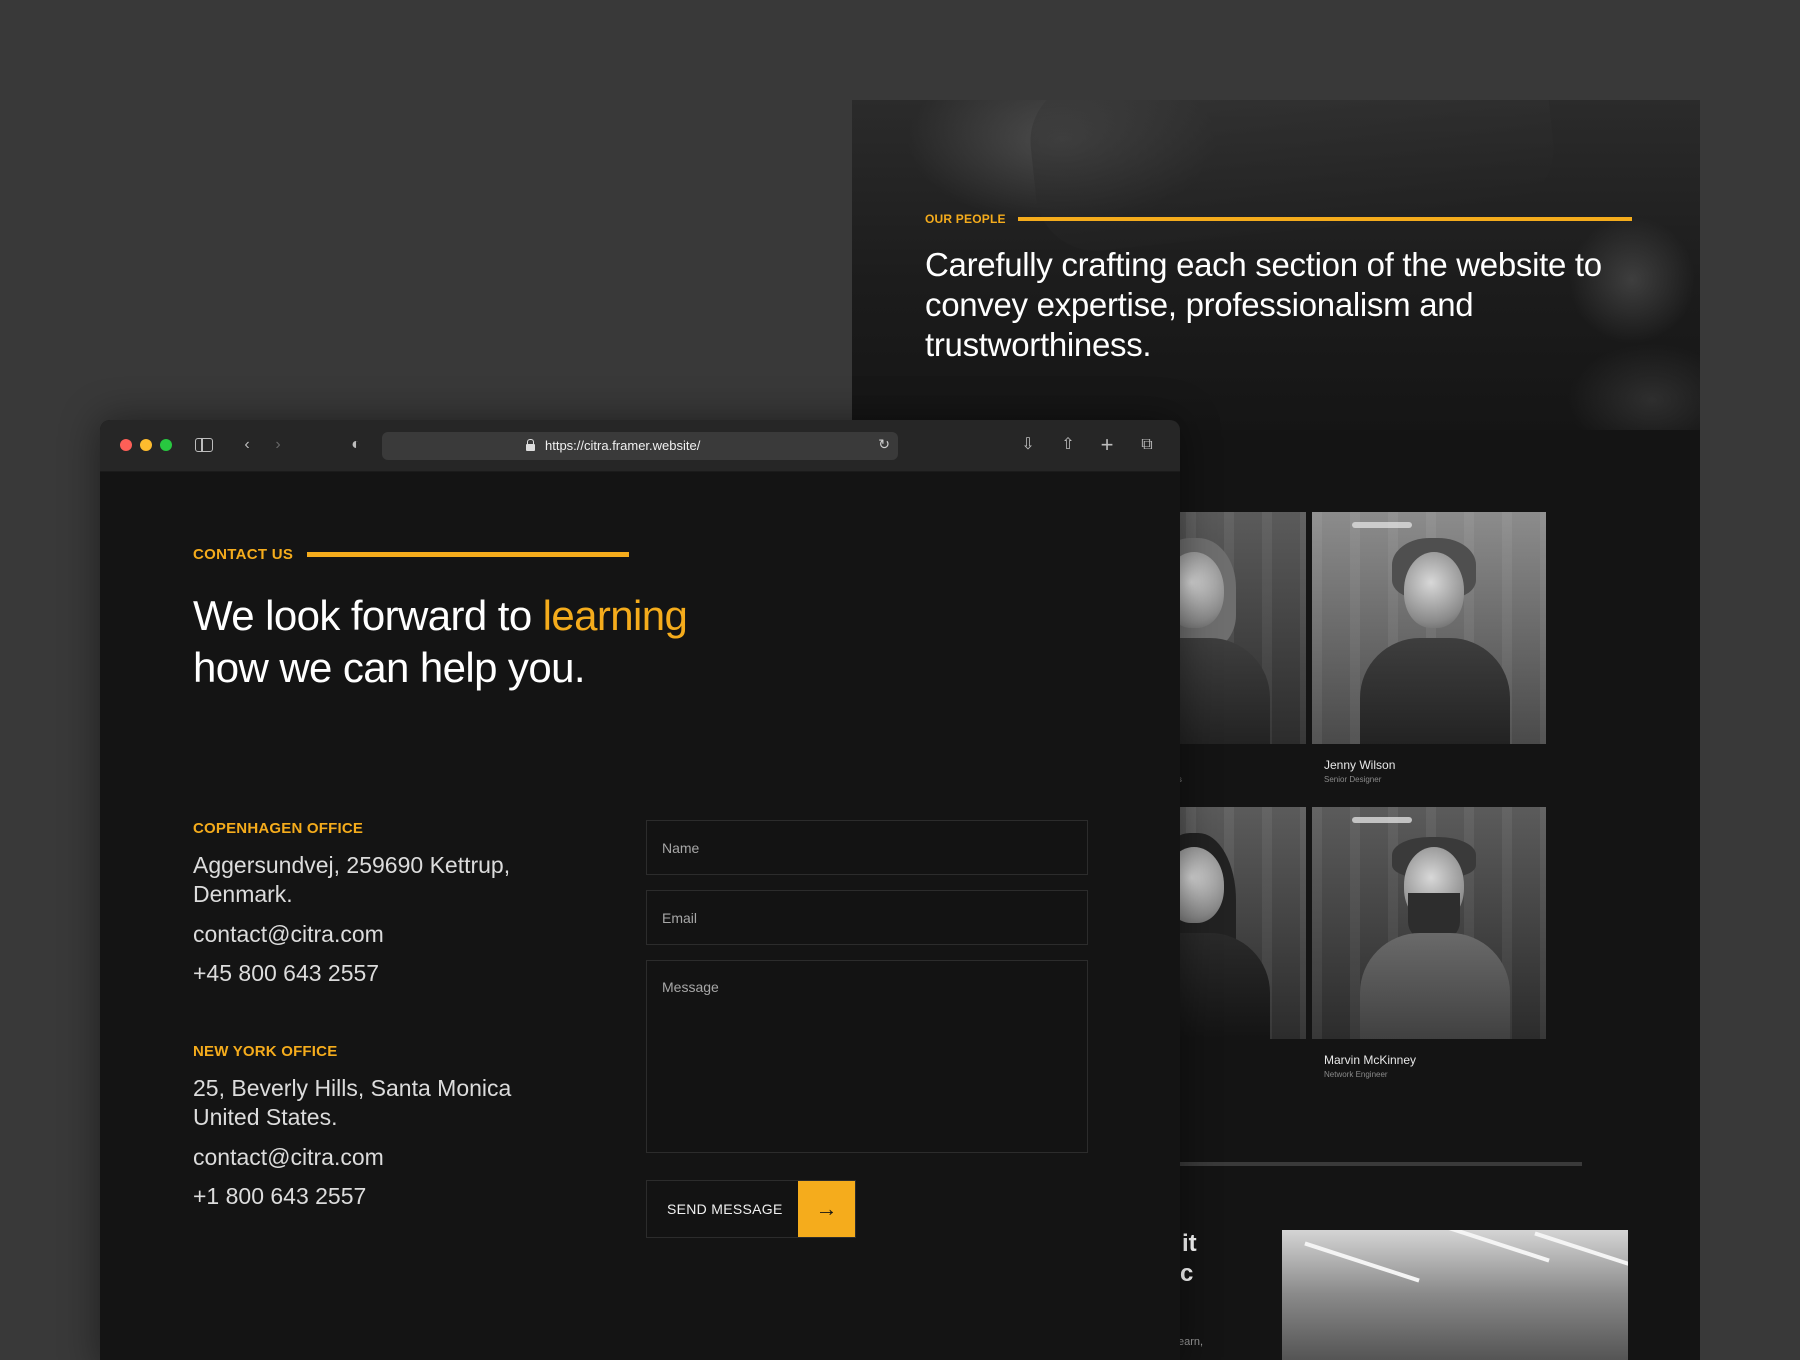 The height and width of the screenshot is (1360, 1800). What do you see at coordinates (247, 445) in the screenshot?
I see `back-icon: ‹` at bounding box center [247, 445].